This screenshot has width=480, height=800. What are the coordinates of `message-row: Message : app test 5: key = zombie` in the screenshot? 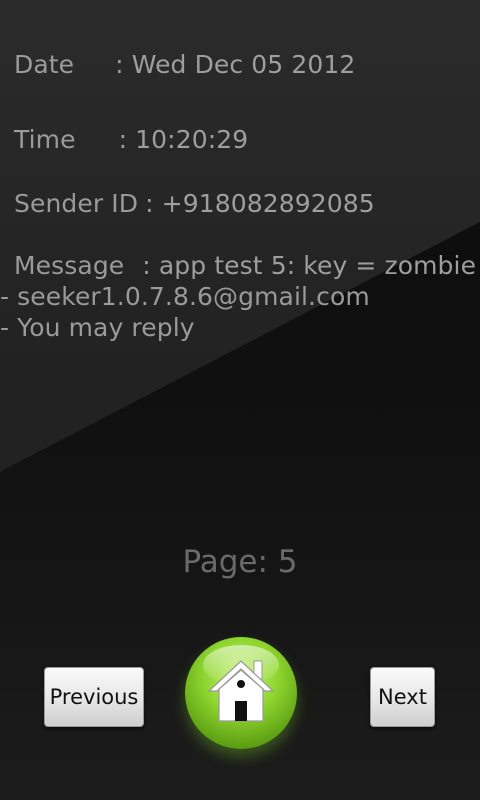 It's located at (245, 265).